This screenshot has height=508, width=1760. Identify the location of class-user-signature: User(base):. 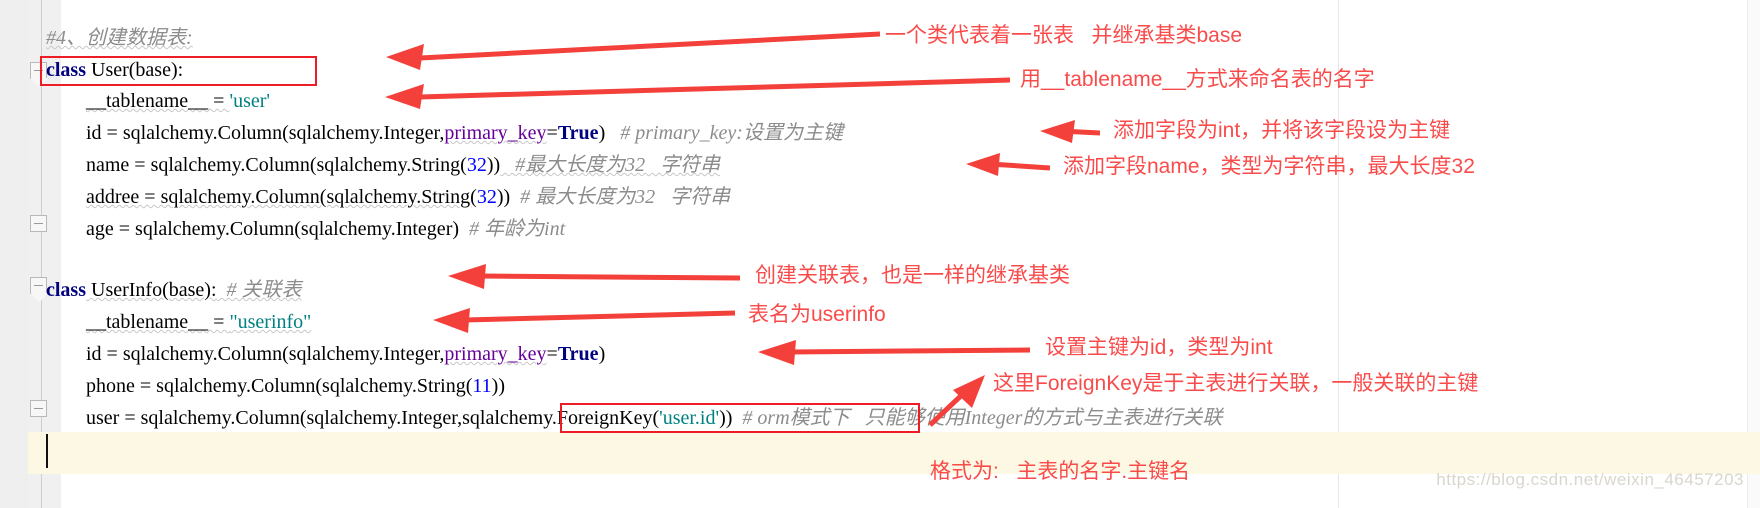
(135, 70).